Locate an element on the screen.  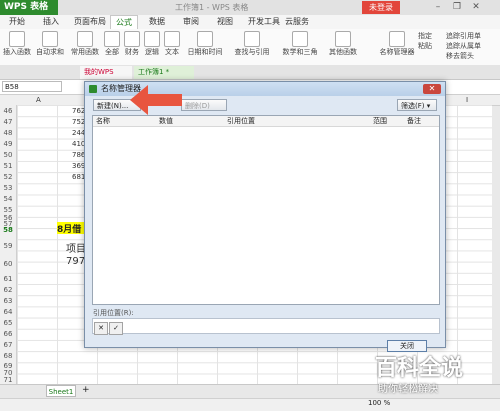
all-tool: 全部 is located at coordinates (112, 46).